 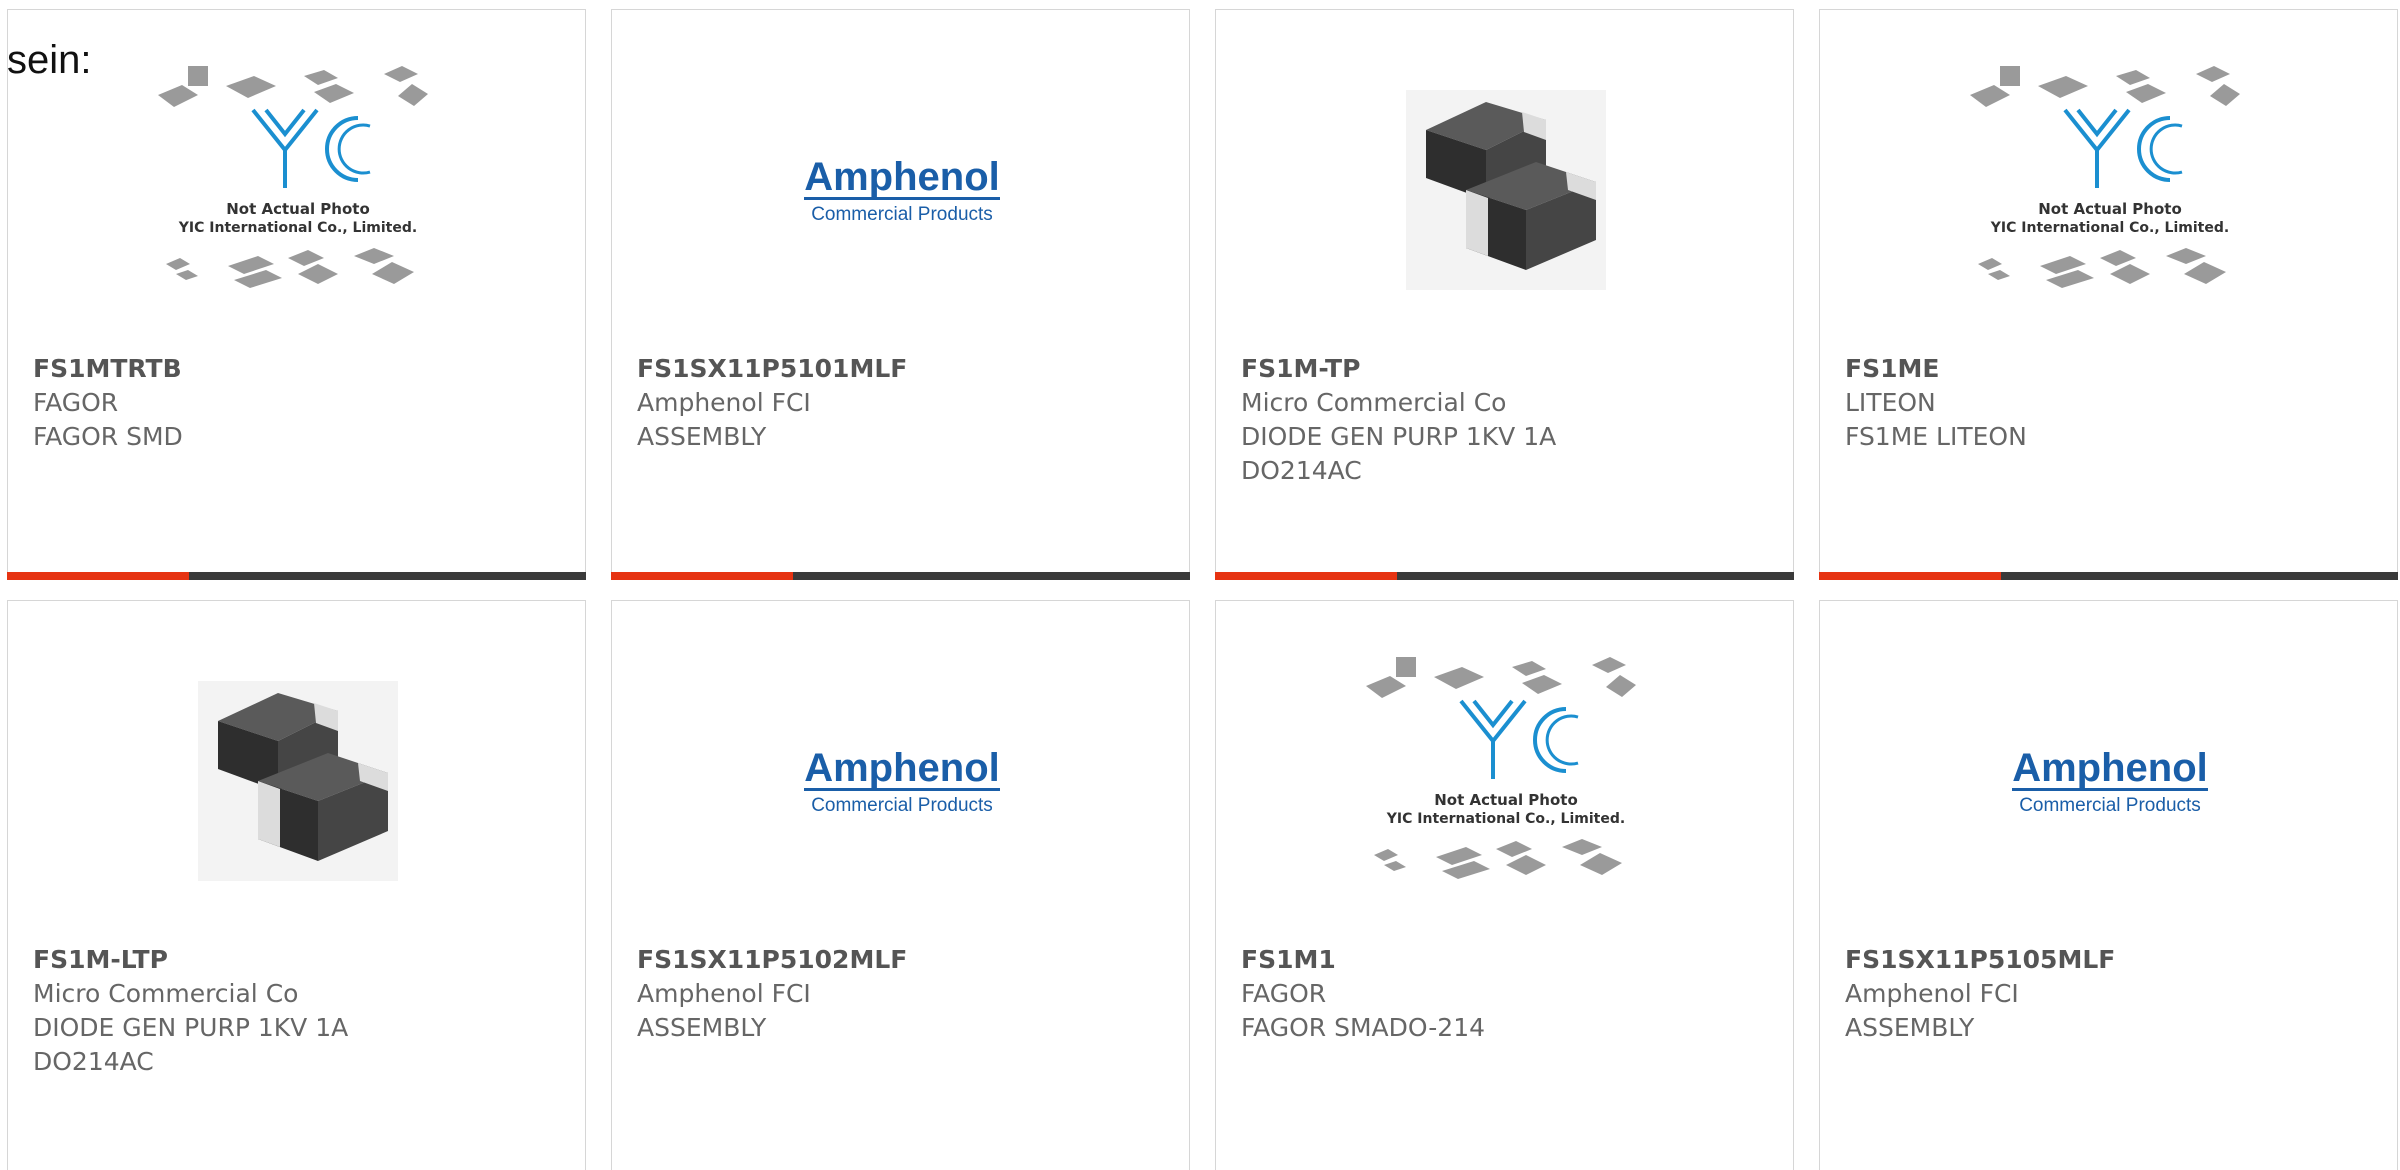 I want to click on part-number-link: FS1SX11P5105MLF, so click(x=1980, y=959).